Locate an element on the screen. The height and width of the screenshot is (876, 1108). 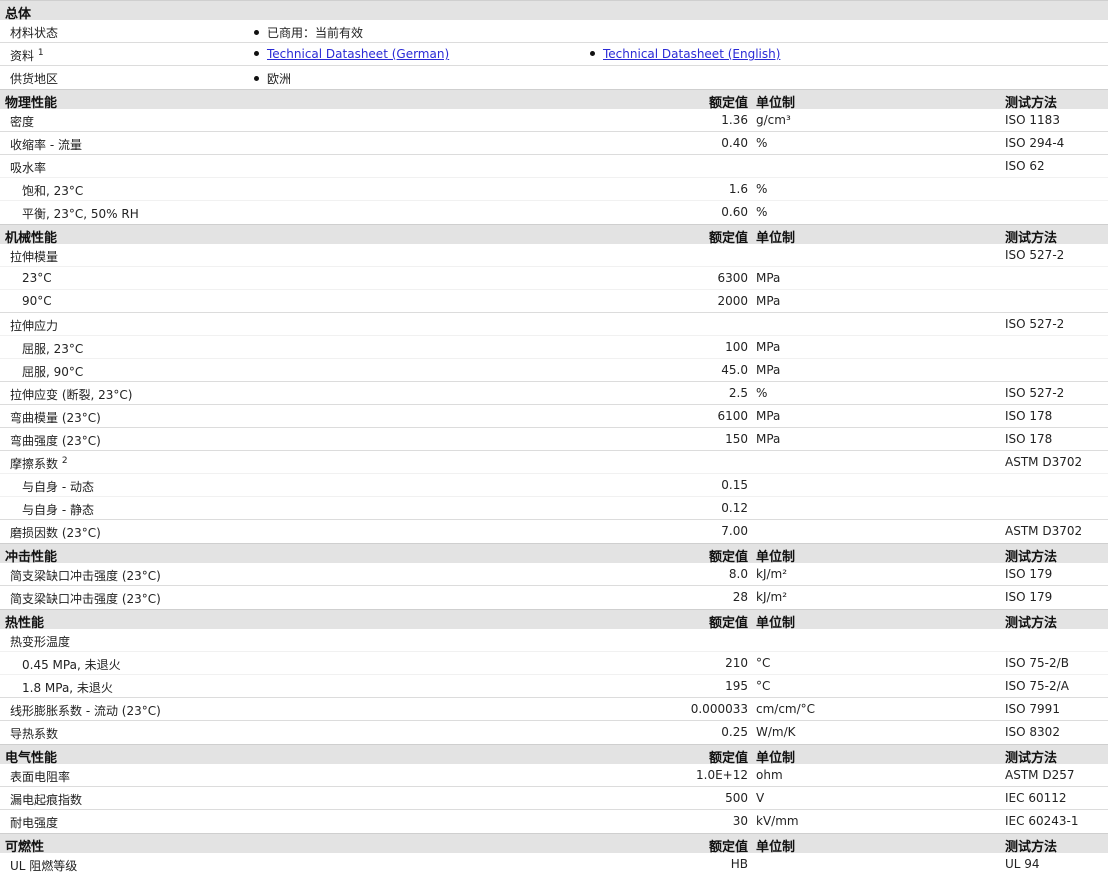
property-value: 1.6 is located at coordinates (738, 189).